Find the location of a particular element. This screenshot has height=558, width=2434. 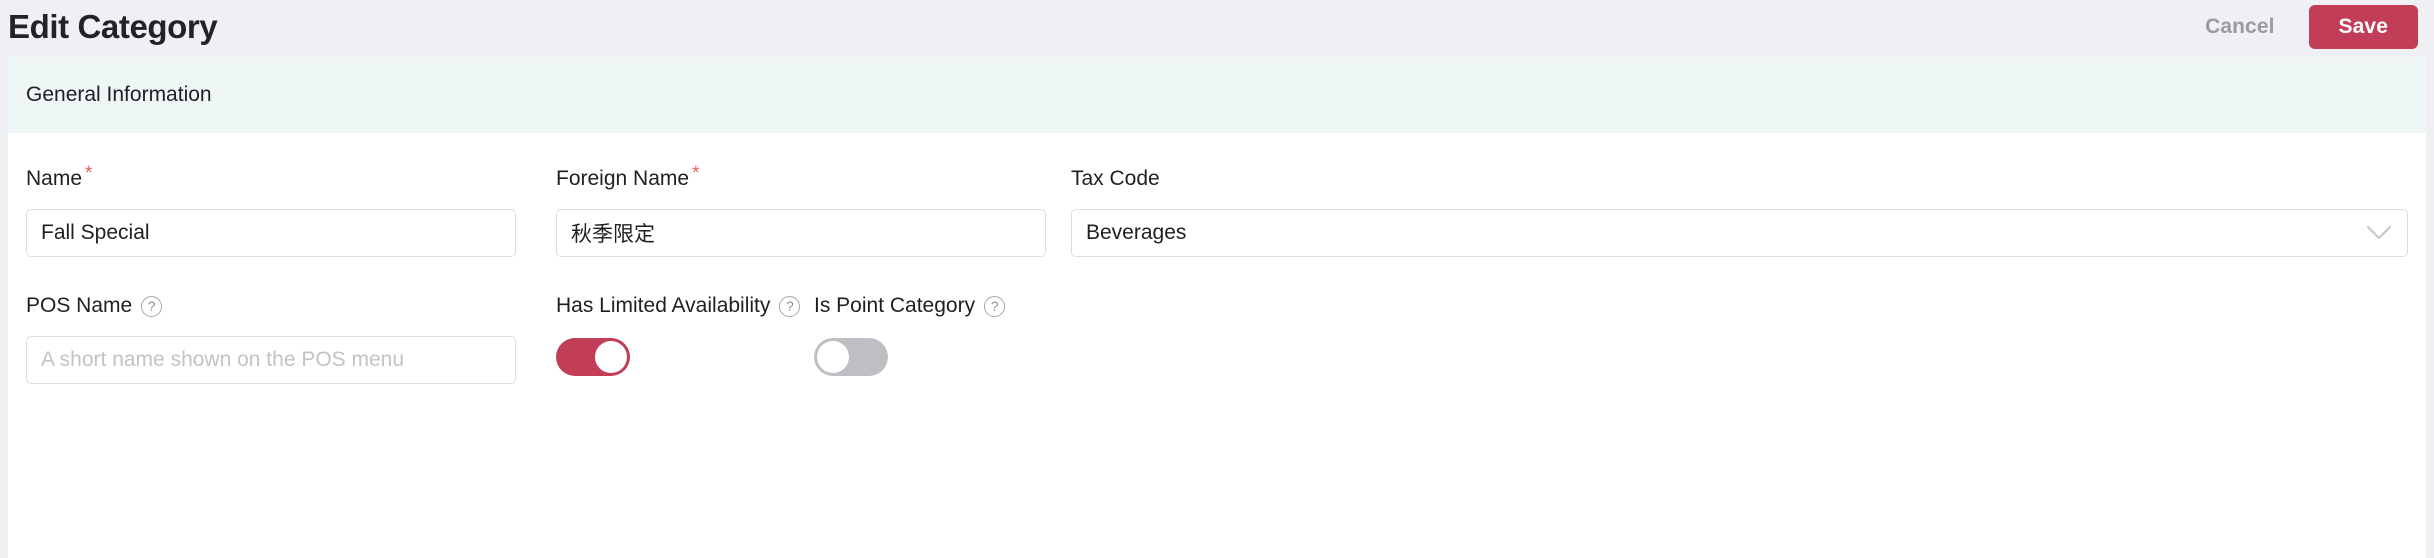

foreign-name-label-text: Foreign Name is located at coordinates (623, 178).